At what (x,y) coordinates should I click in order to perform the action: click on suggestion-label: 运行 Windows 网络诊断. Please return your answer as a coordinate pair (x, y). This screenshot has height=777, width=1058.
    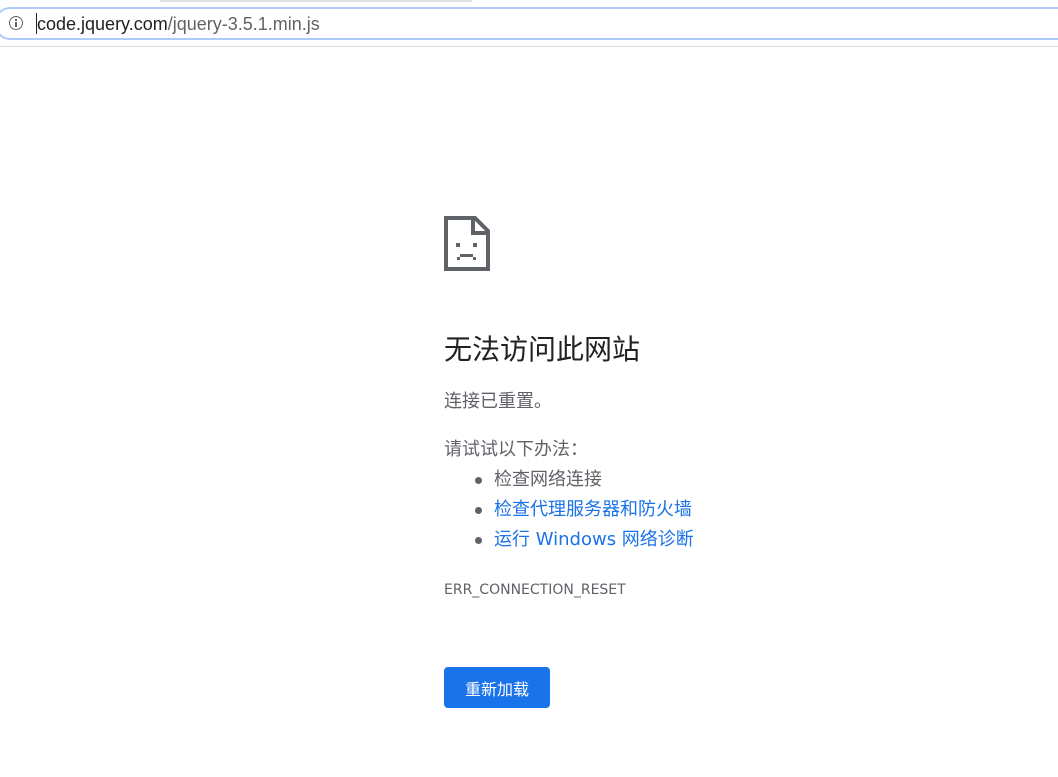
    Looking at the image, I should click on (594, 539).